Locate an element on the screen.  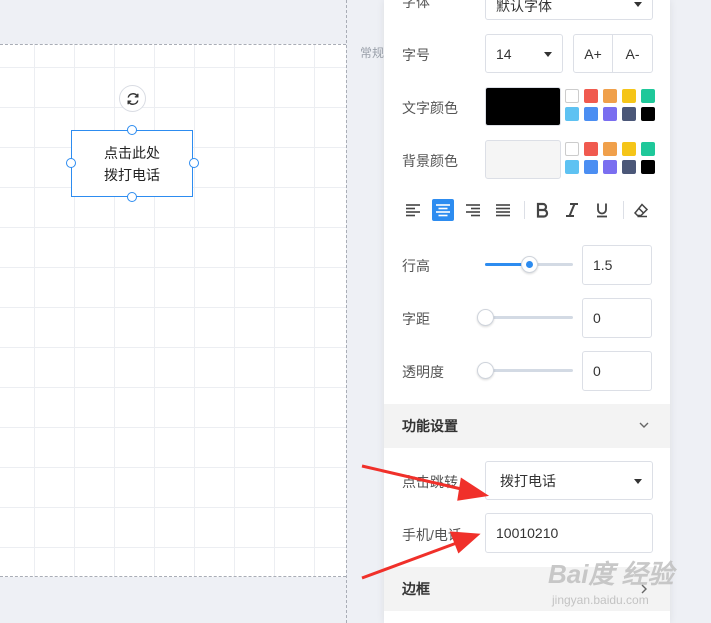
baidu-jingyan-watermark: Bai度 经验 jingyan.baidu.com is located at coordinates (628, 578).